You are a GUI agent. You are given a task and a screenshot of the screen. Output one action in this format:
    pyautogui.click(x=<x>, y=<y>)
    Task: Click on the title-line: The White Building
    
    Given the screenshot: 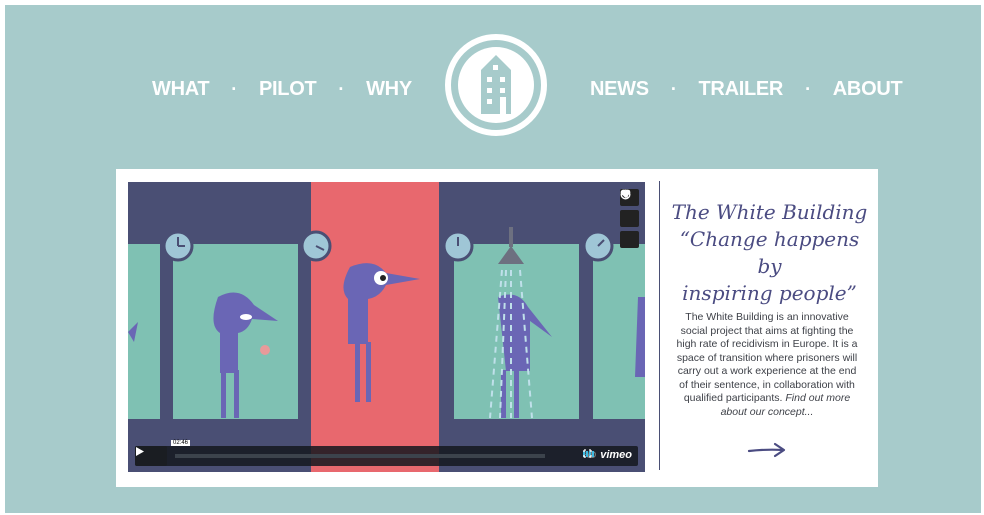 What is the action you would take?
    pyautogui.click(x=769, y=212)
    